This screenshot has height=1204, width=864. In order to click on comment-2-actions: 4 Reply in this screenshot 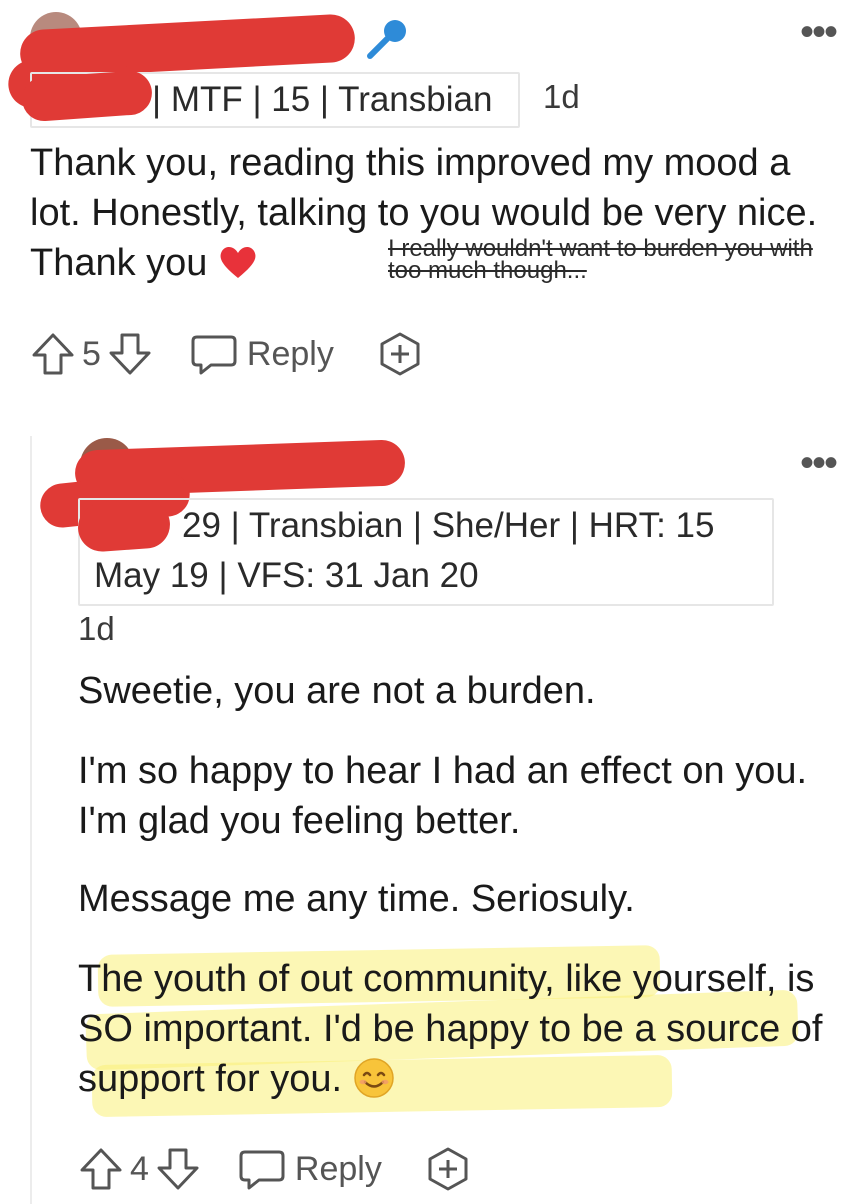, I will do `click(275, 1169)`.